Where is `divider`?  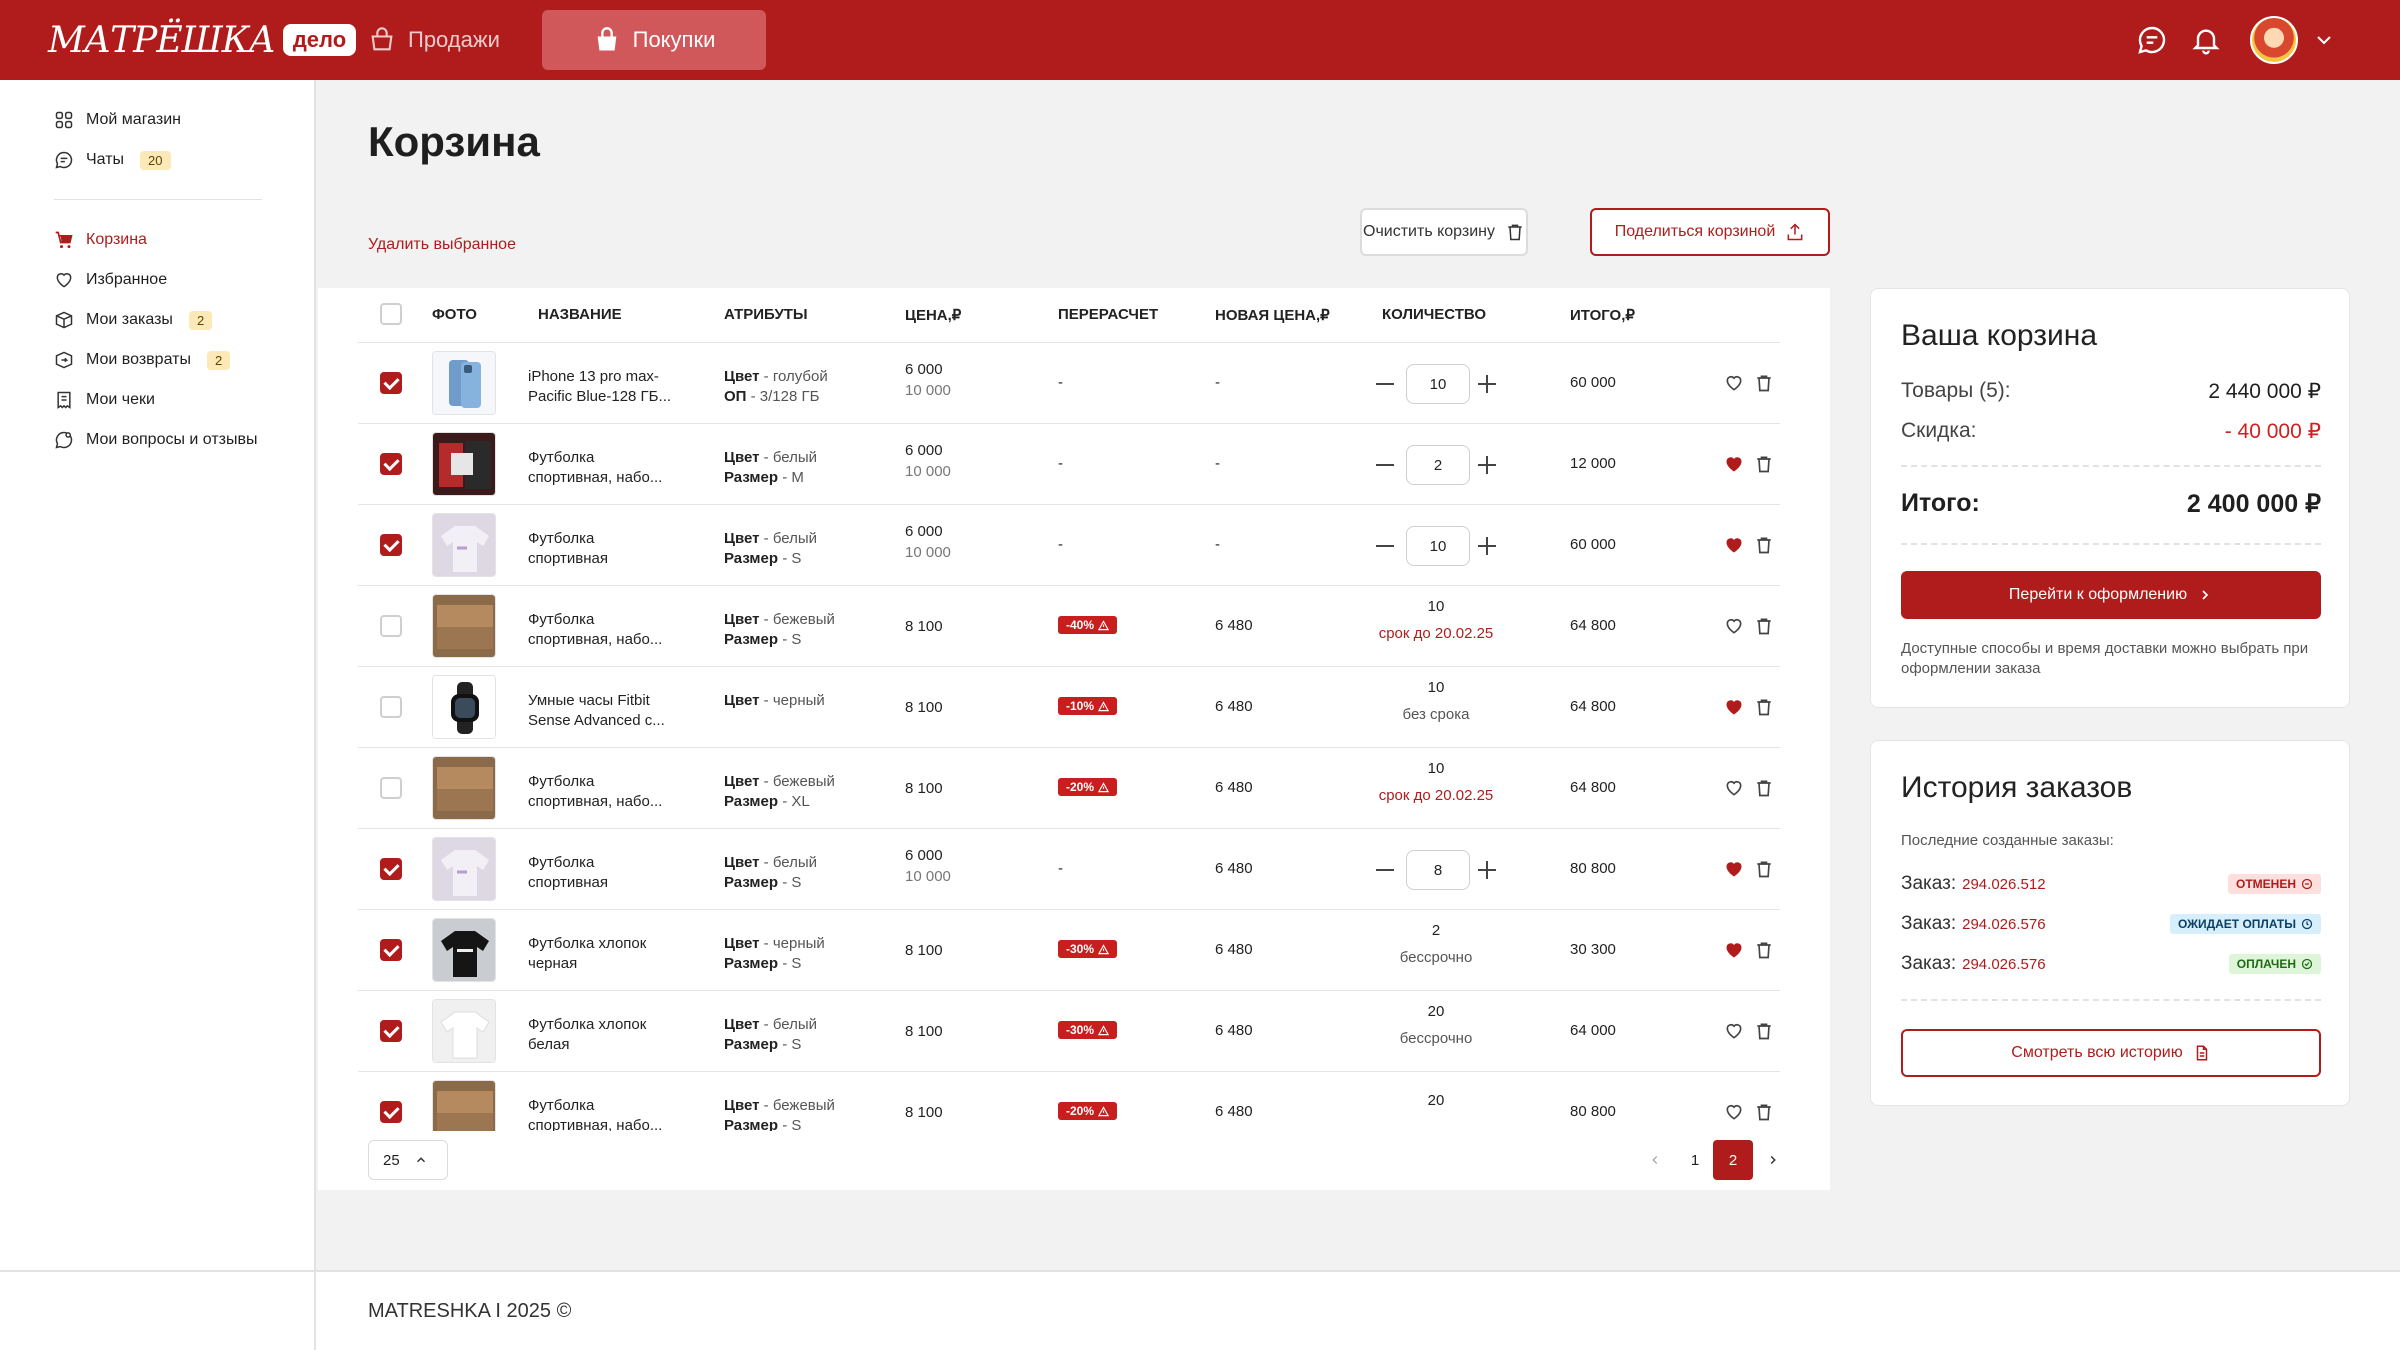 divider is located at coordinates (2111, 544).